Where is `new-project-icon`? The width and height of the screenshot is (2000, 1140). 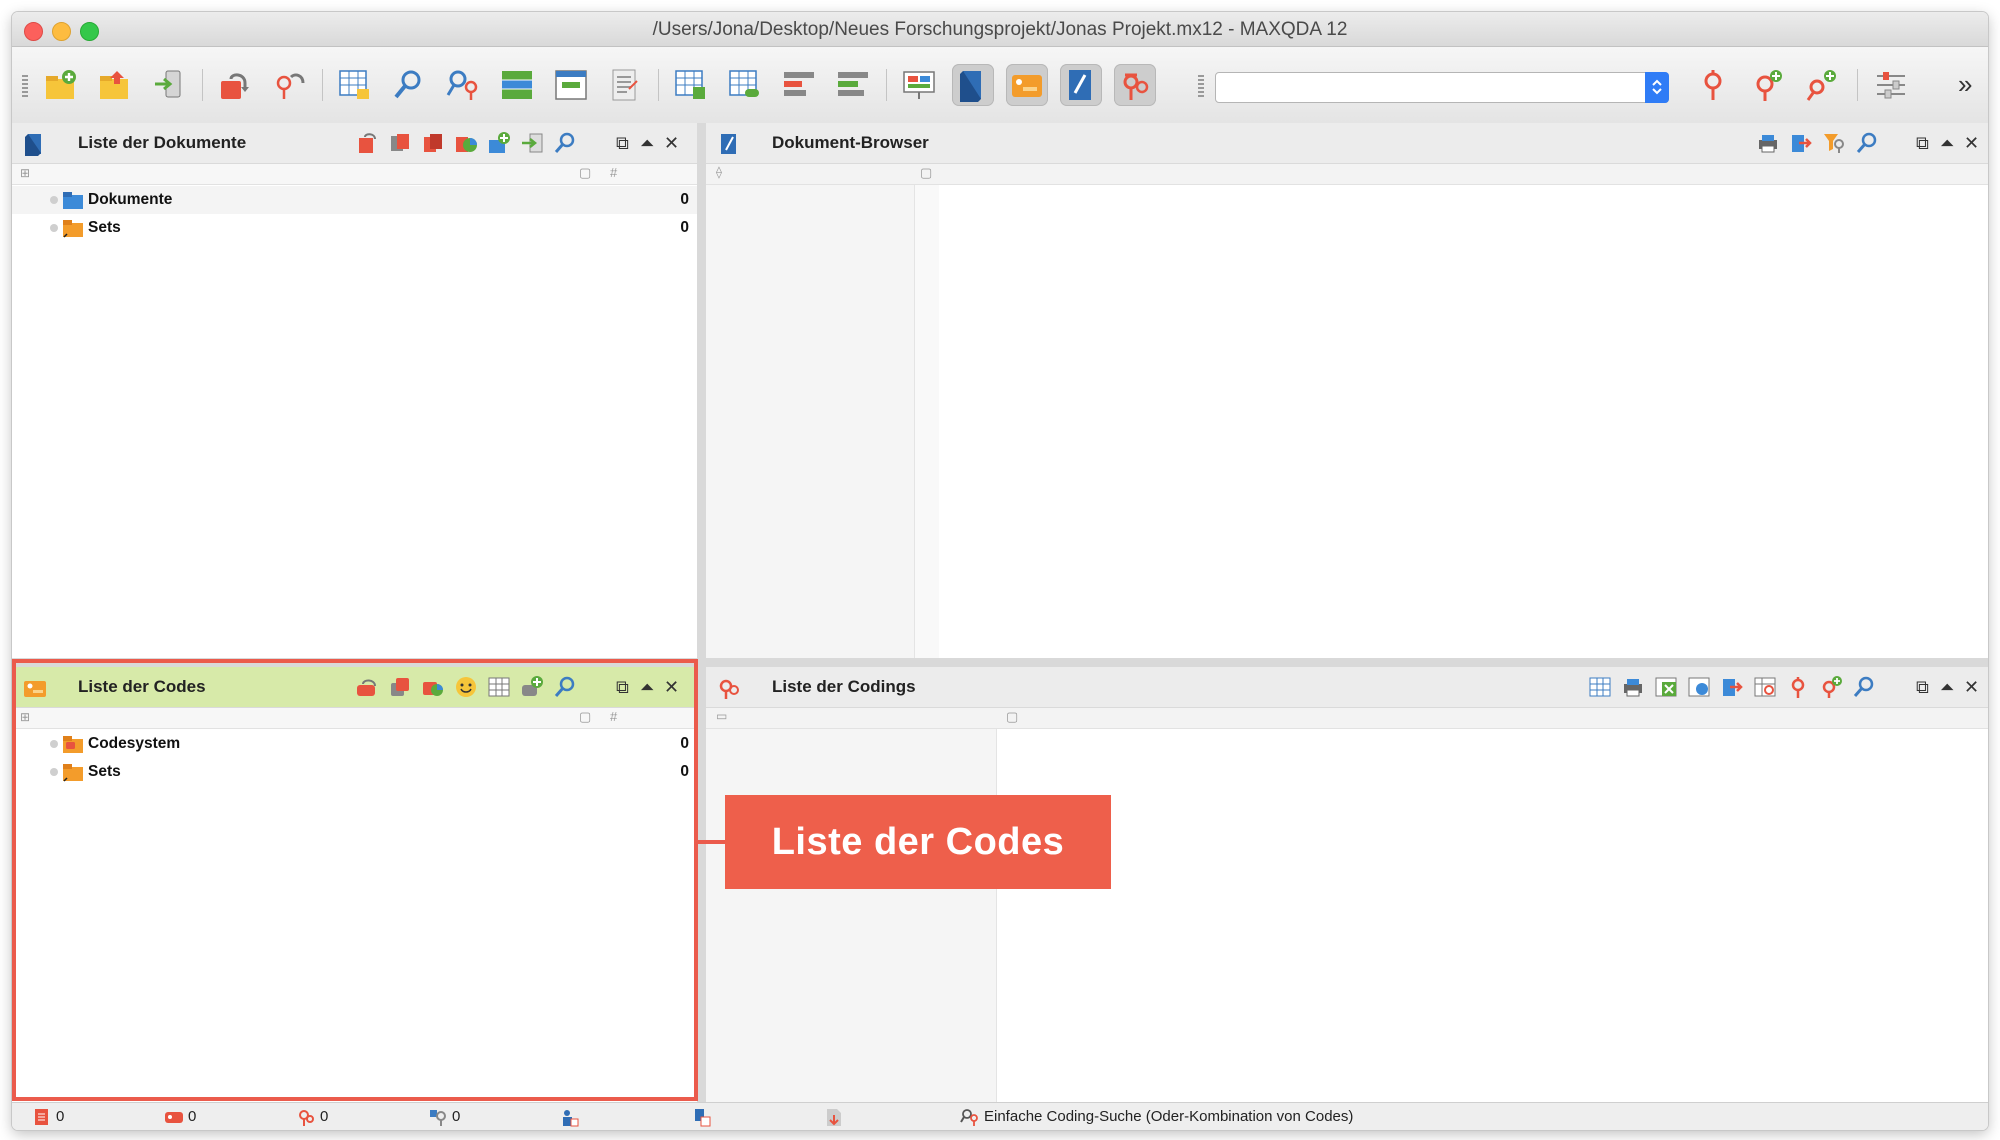
new-project-icon is located at coordinates (61, 84).